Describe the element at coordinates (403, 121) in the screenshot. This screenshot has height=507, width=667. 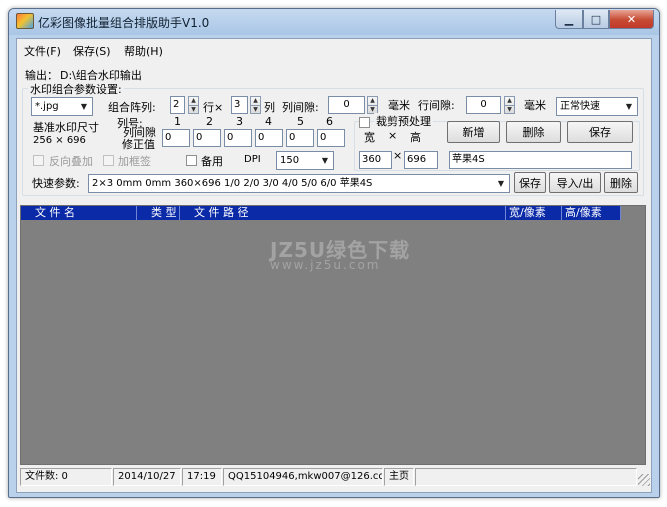
I see `crop-title: 裁剪预处理` at that location.